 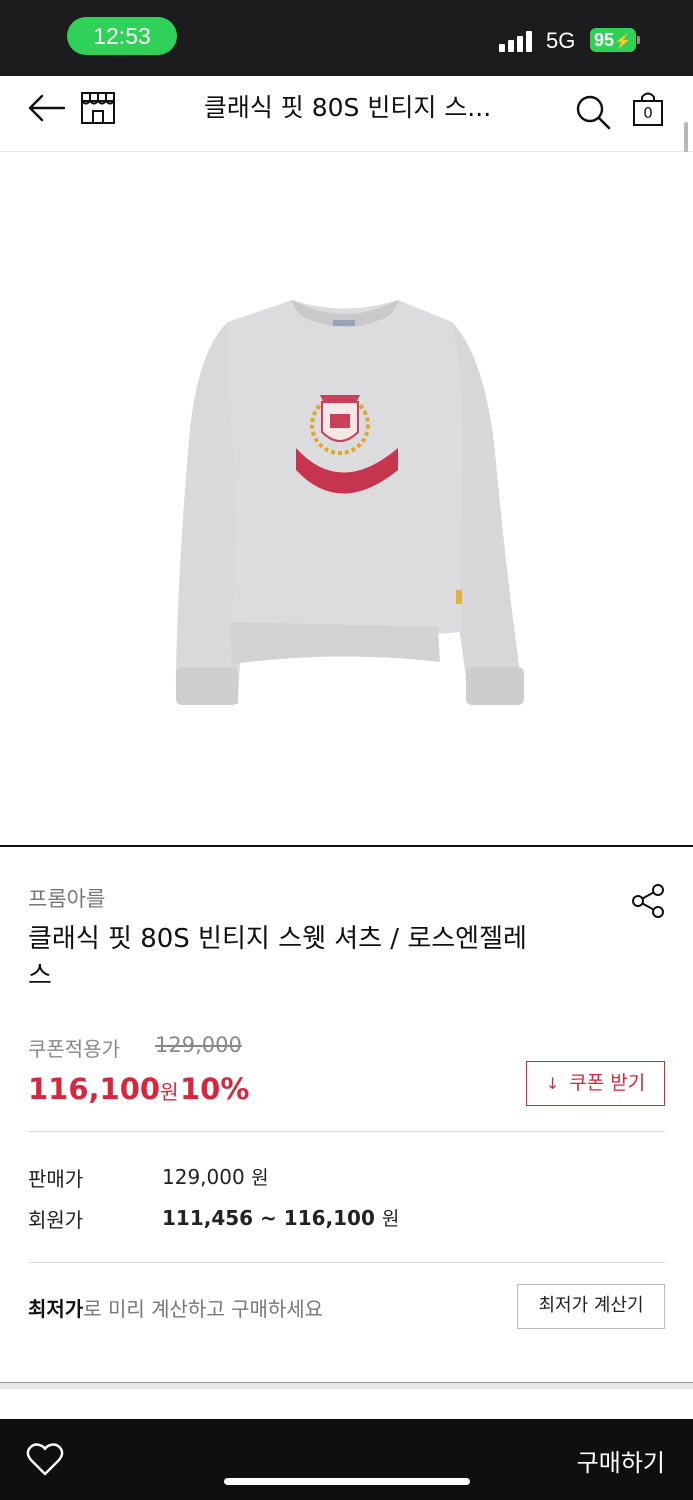 I want to click on status-time: 12:53, so click(x=122, y=36).